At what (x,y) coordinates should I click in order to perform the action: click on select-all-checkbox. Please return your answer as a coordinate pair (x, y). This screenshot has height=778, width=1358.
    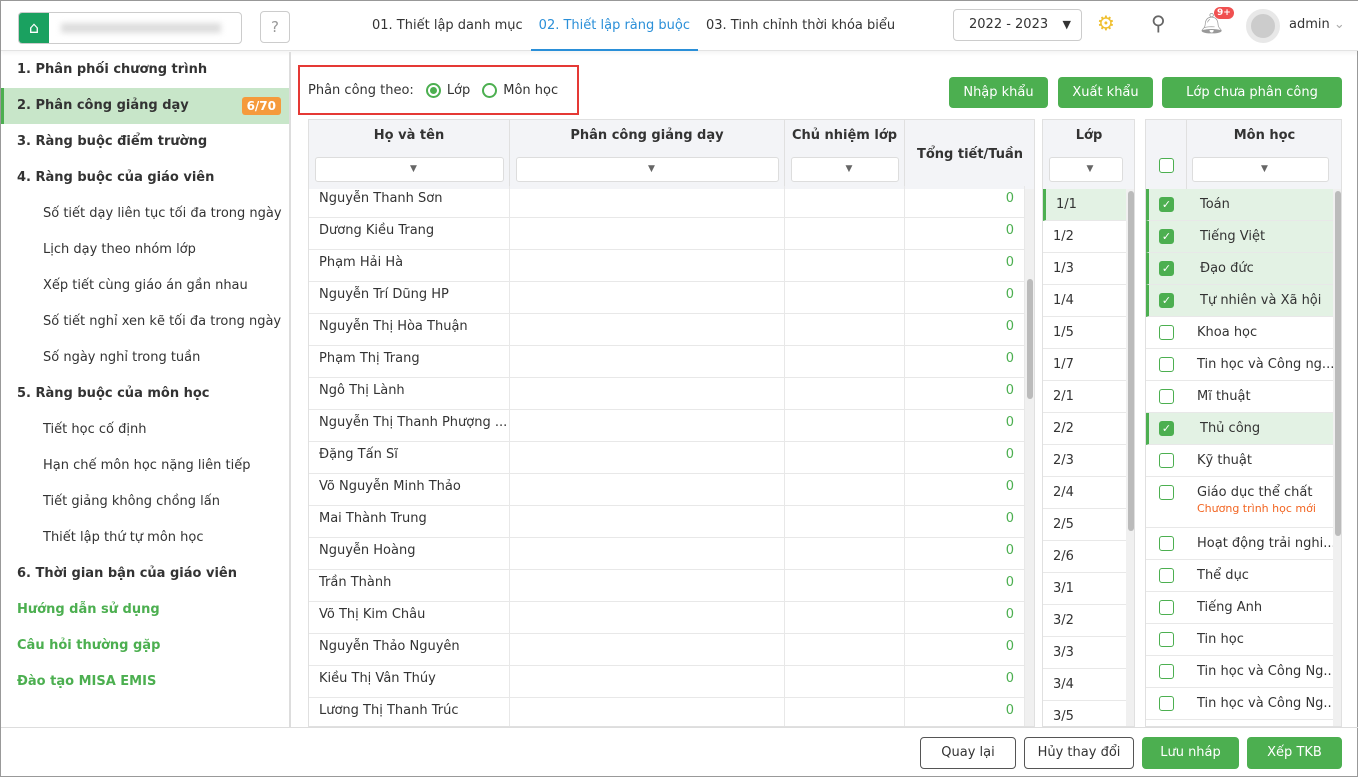
    Looking at the image, I should click on (1166, 165).